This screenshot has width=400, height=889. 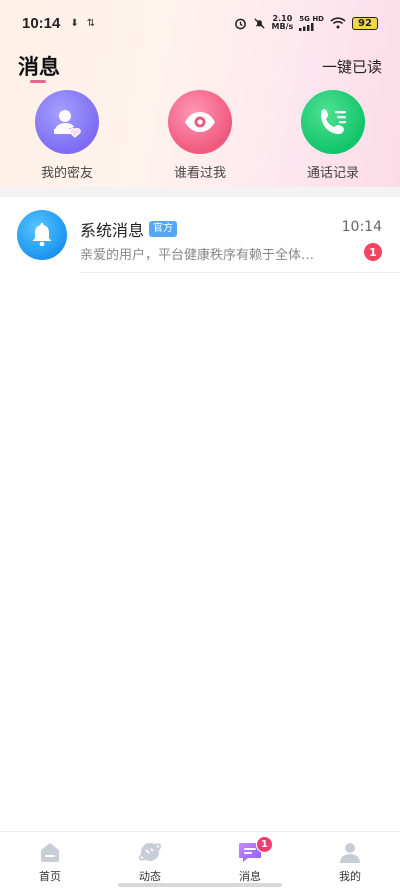 What do you see at coordinates (74, 23) in the screenshot?
I see `download-icon: ⬇` at bounding box center [74, 23].